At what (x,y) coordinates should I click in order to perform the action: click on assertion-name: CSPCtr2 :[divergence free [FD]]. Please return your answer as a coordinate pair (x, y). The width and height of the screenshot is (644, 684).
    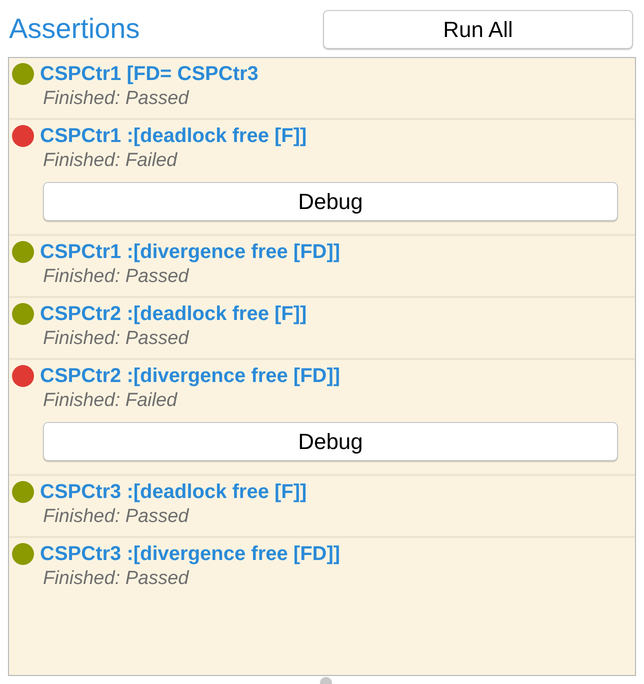
    Looking at the image, I should click on (190, 376).